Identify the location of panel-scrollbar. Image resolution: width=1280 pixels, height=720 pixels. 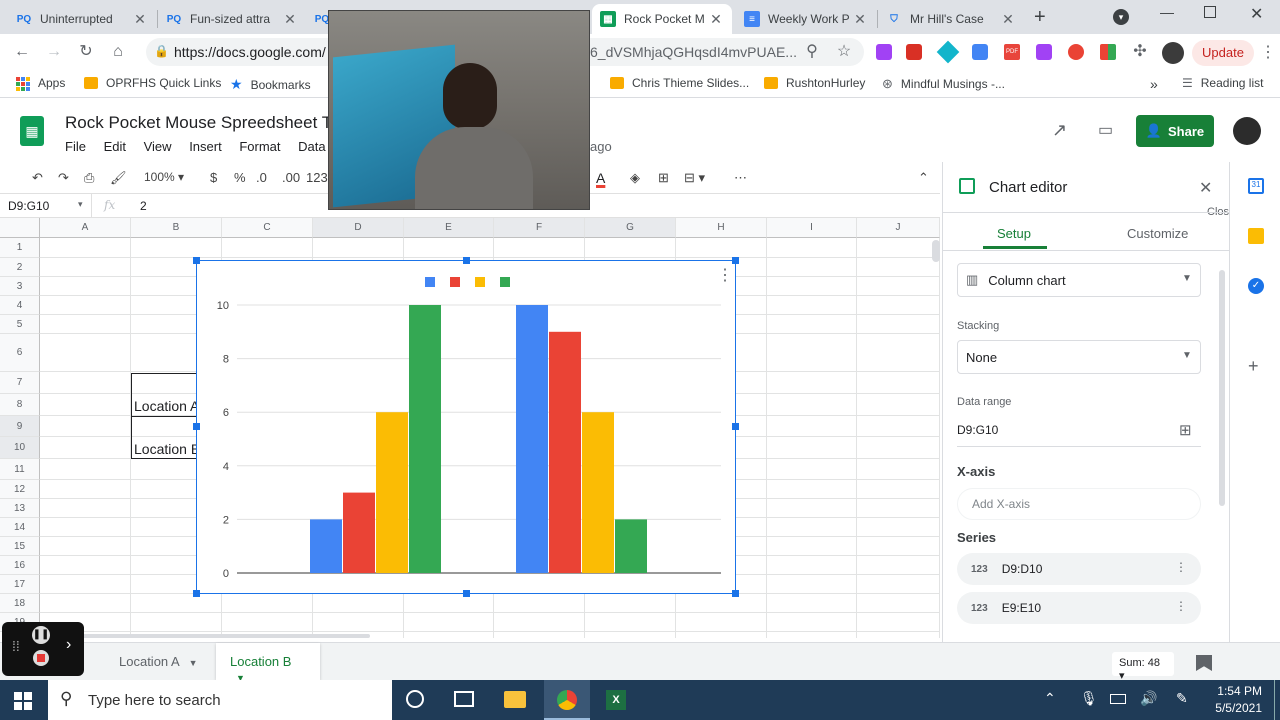
(1222, 388).